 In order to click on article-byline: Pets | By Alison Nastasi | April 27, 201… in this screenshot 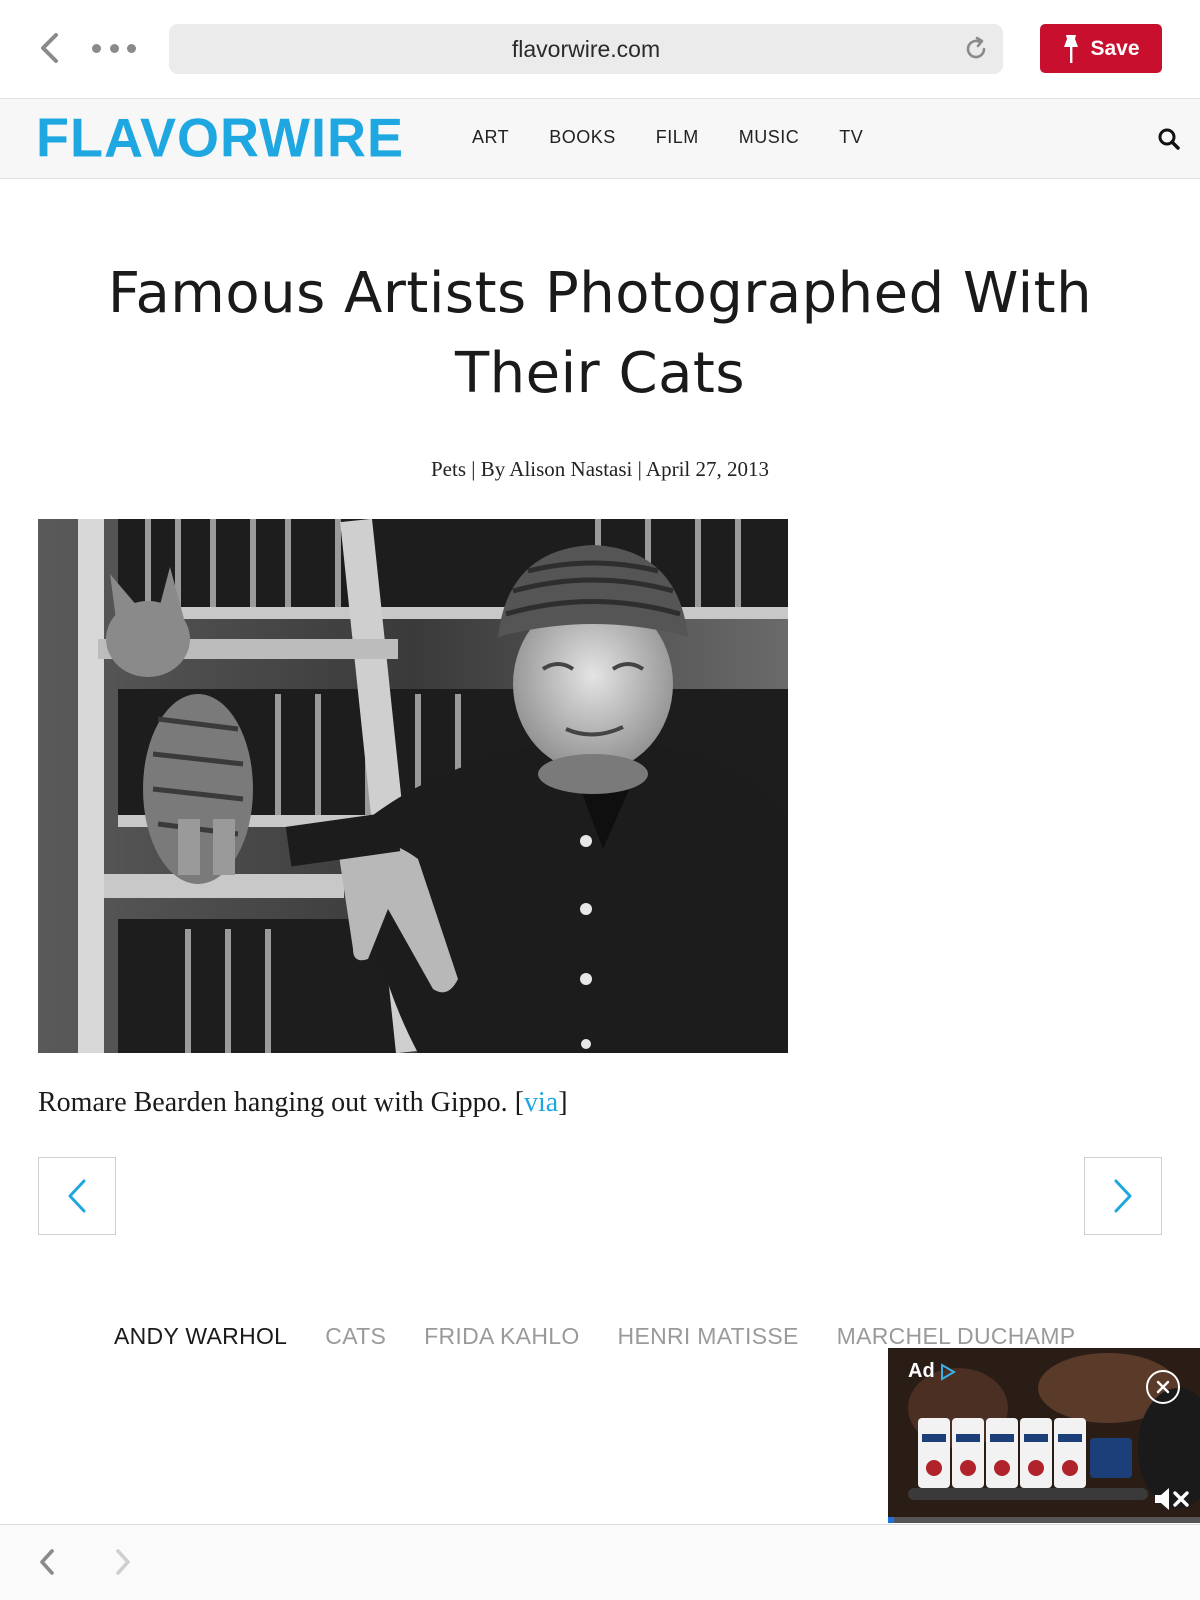, I will do `click(599, 469)`.